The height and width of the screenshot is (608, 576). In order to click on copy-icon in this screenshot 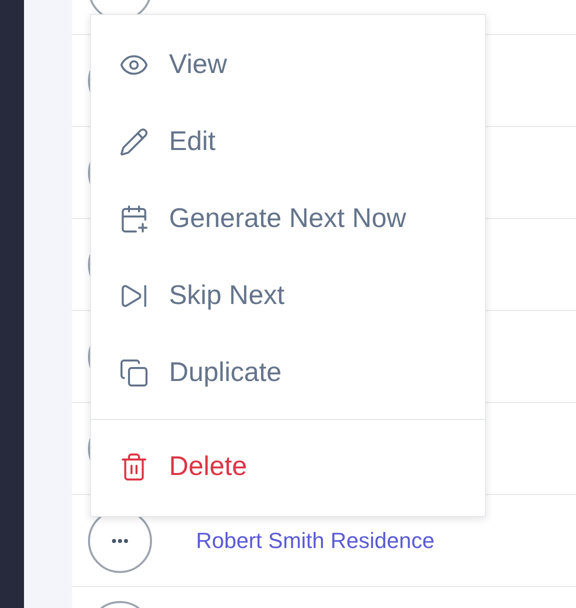, I will do `click(134, 373)`.